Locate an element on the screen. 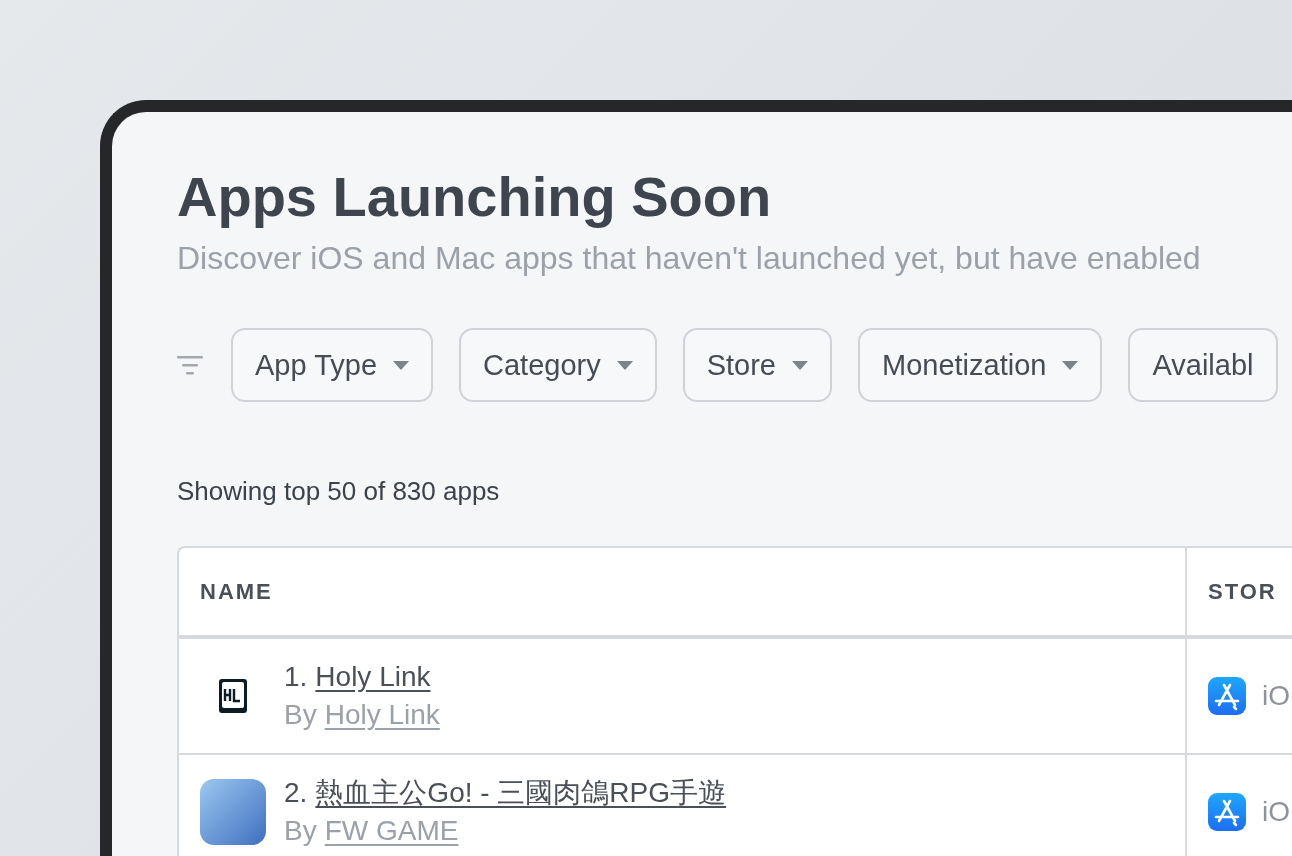 This screenshot has width=1292, height=856. page-subtitle: Discover iOS and Mac apps that haven't launched yet, but have enabled is located at coordinates (689, 258).